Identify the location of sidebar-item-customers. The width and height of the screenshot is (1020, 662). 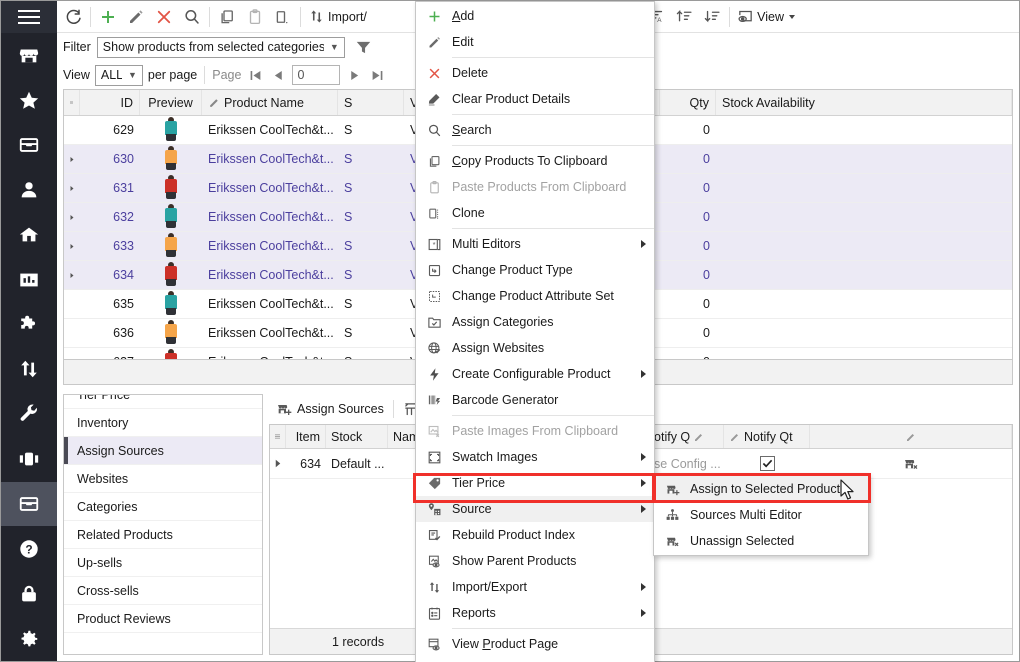
(29, 189).